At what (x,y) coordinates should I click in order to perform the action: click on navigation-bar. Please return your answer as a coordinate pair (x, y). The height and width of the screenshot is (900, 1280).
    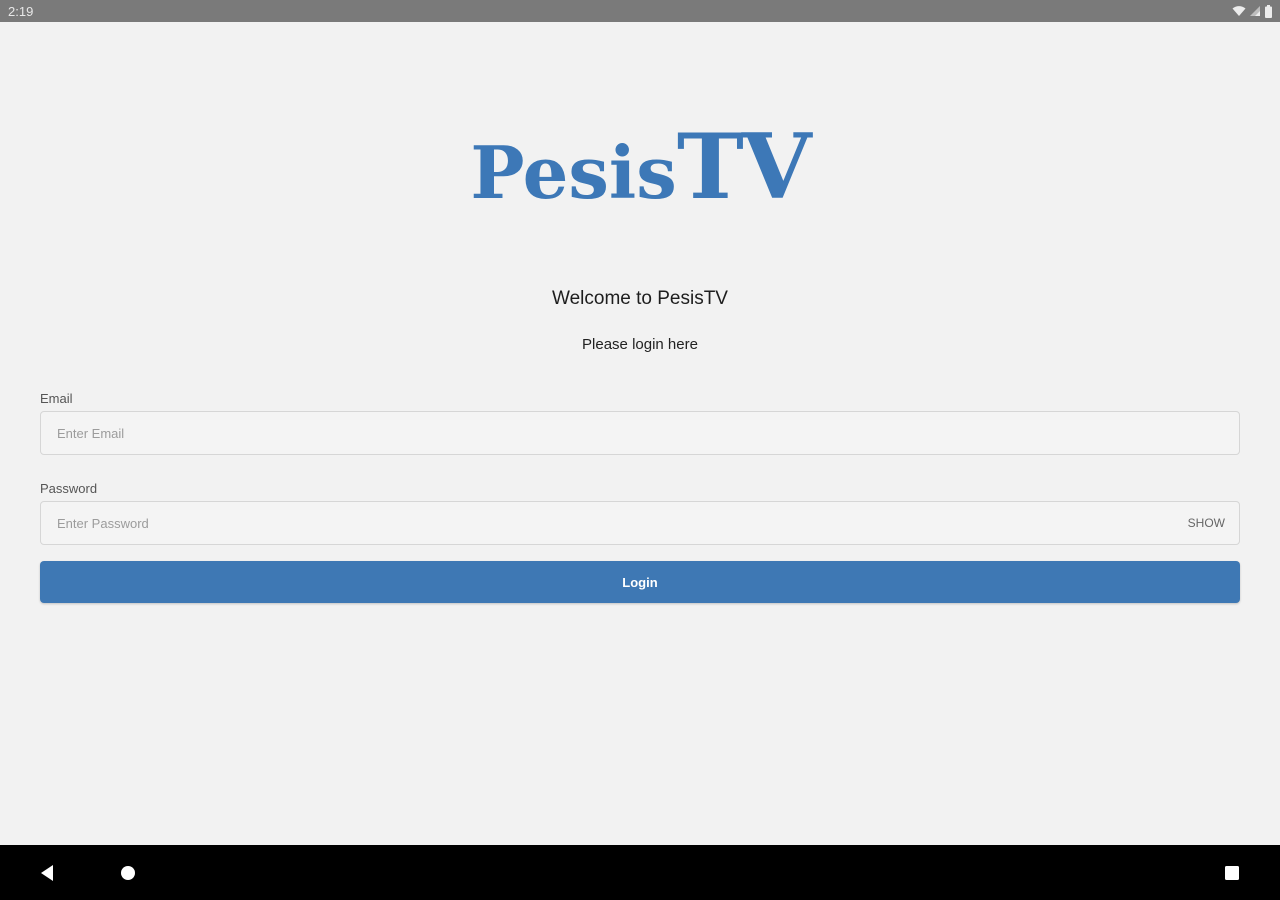
    Looking at the image, I should click on (640, 872).